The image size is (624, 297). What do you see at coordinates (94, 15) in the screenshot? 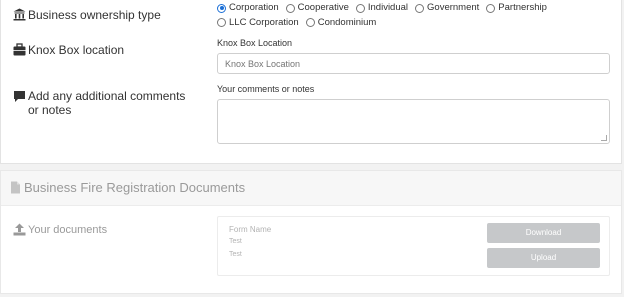
I see `ownership-type-text: Business ownership type` at bounding box center [94, 15].